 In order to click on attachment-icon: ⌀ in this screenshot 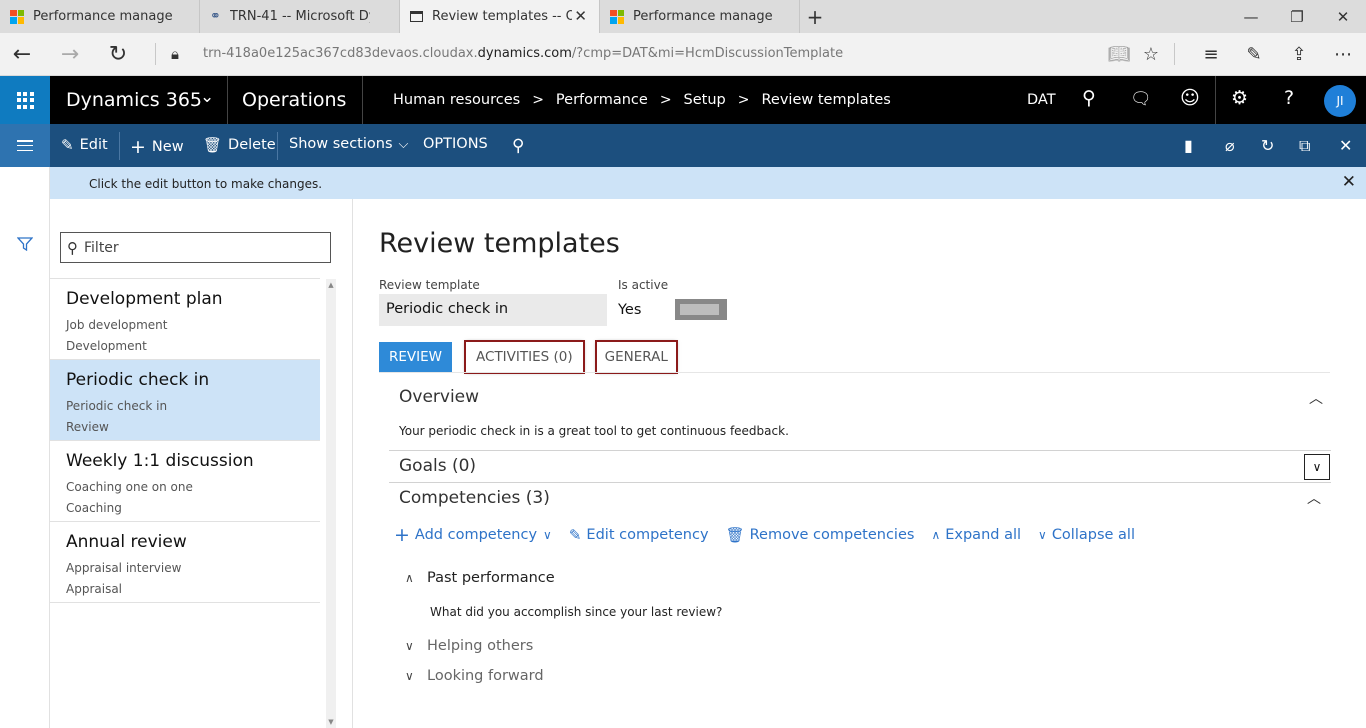, I will do `click(1230, 145)`.